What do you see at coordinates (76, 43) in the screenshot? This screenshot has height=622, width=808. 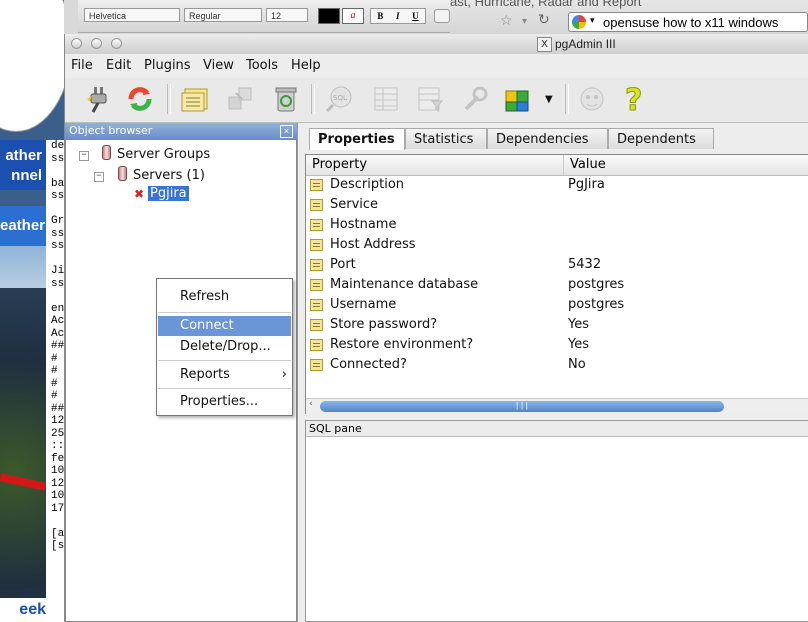 I see `close-window-button` at bounding box center [76, 43].